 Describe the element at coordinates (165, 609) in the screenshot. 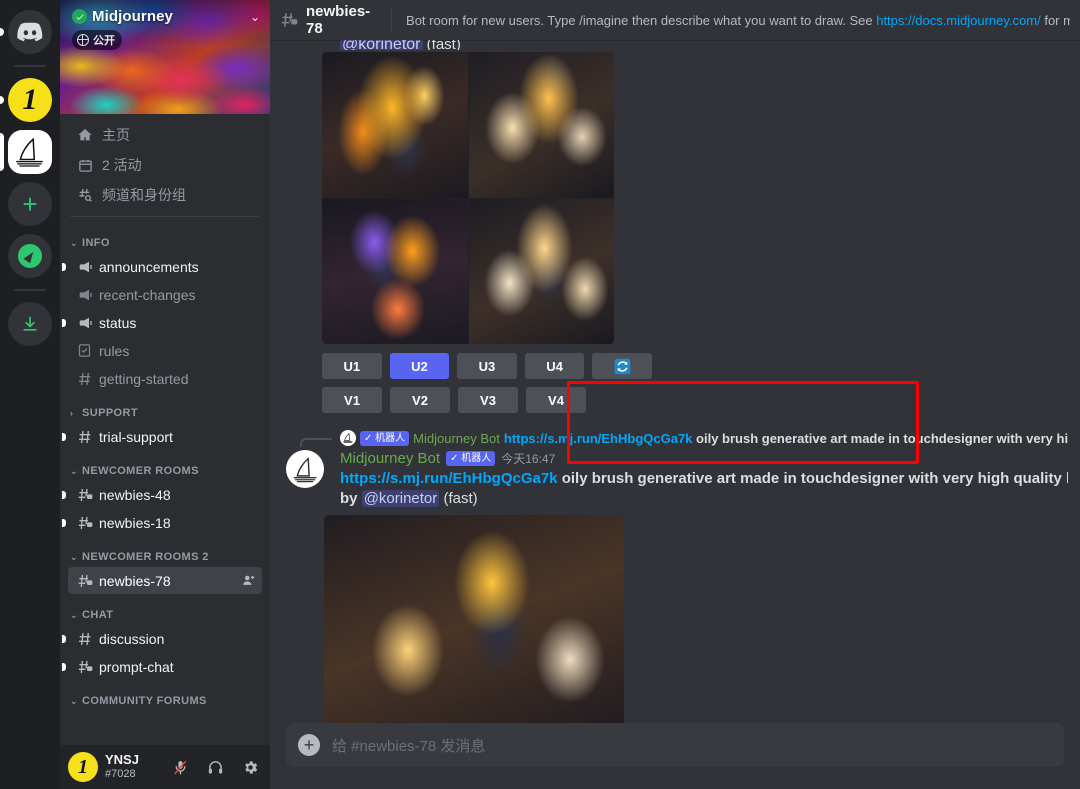

I see `category-chat: ⌄ CHAT` at that location.